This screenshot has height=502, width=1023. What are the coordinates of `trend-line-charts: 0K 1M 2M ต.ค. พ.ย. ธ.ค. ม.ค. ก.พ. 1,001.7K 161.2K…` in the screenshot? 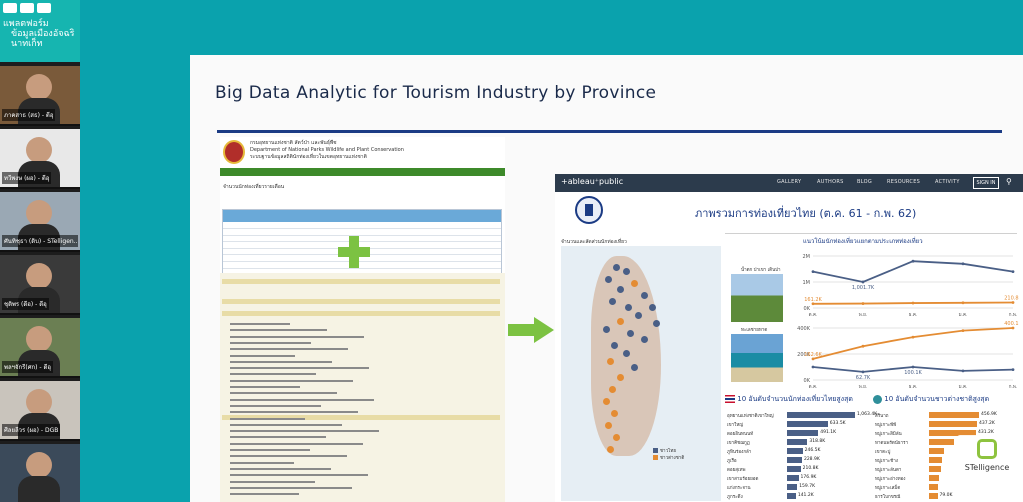 It's located at (903, 320).